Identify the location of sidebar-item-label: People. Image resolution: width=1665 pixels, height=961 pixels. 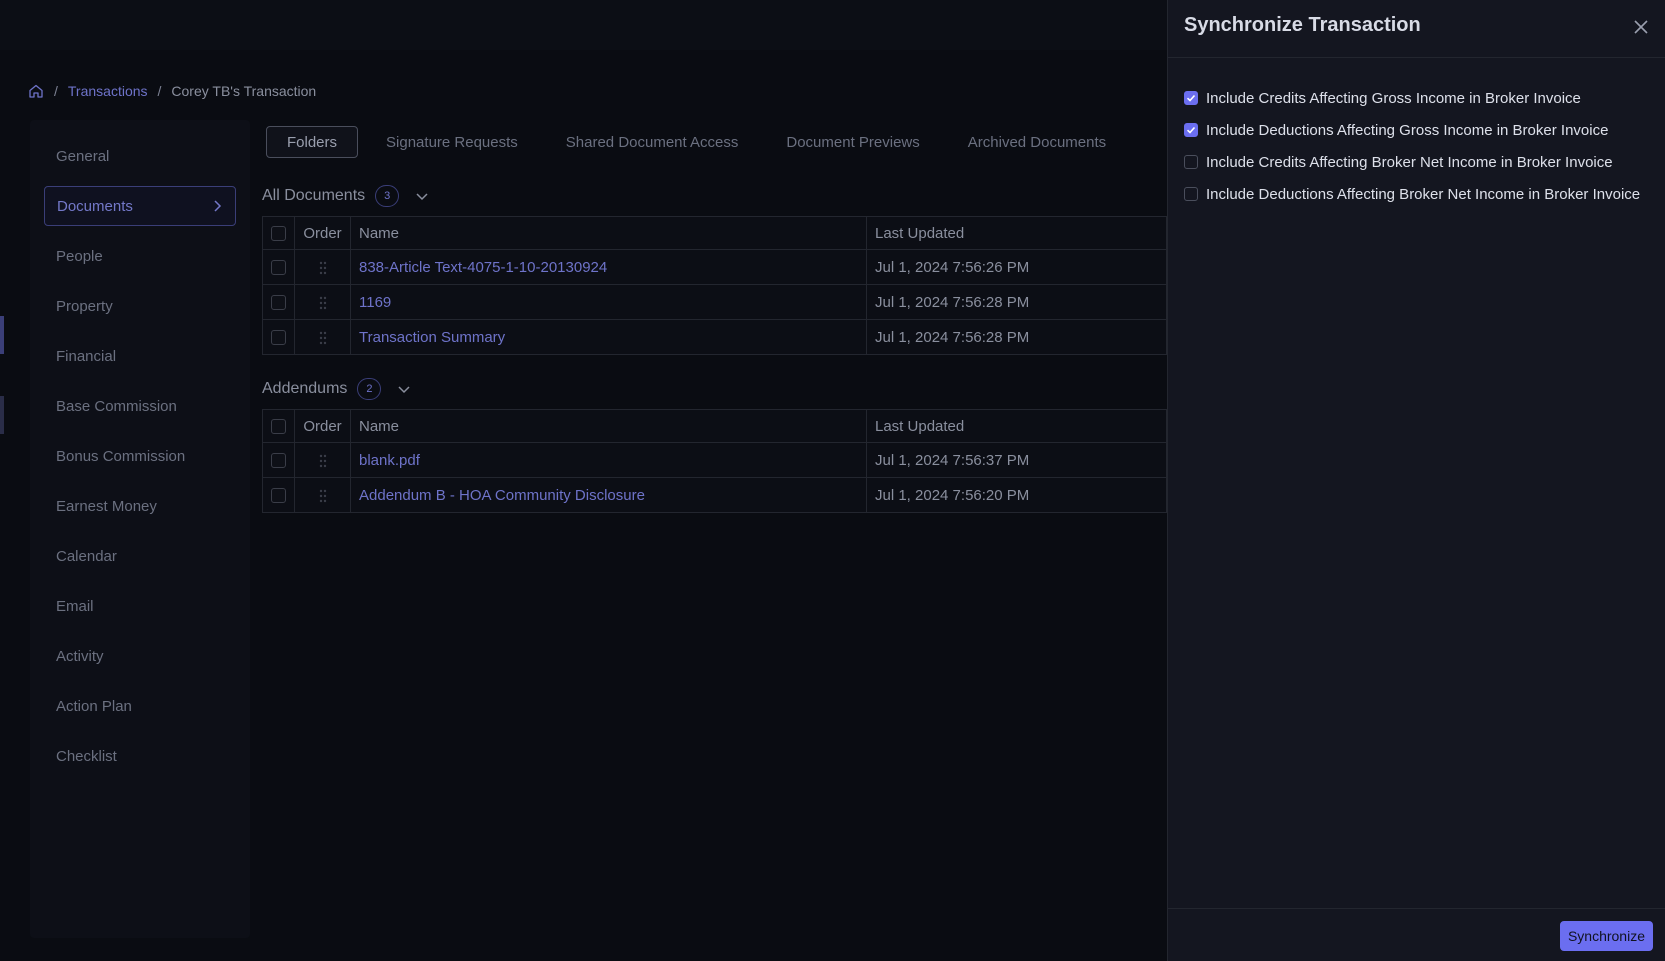
(79, 256).